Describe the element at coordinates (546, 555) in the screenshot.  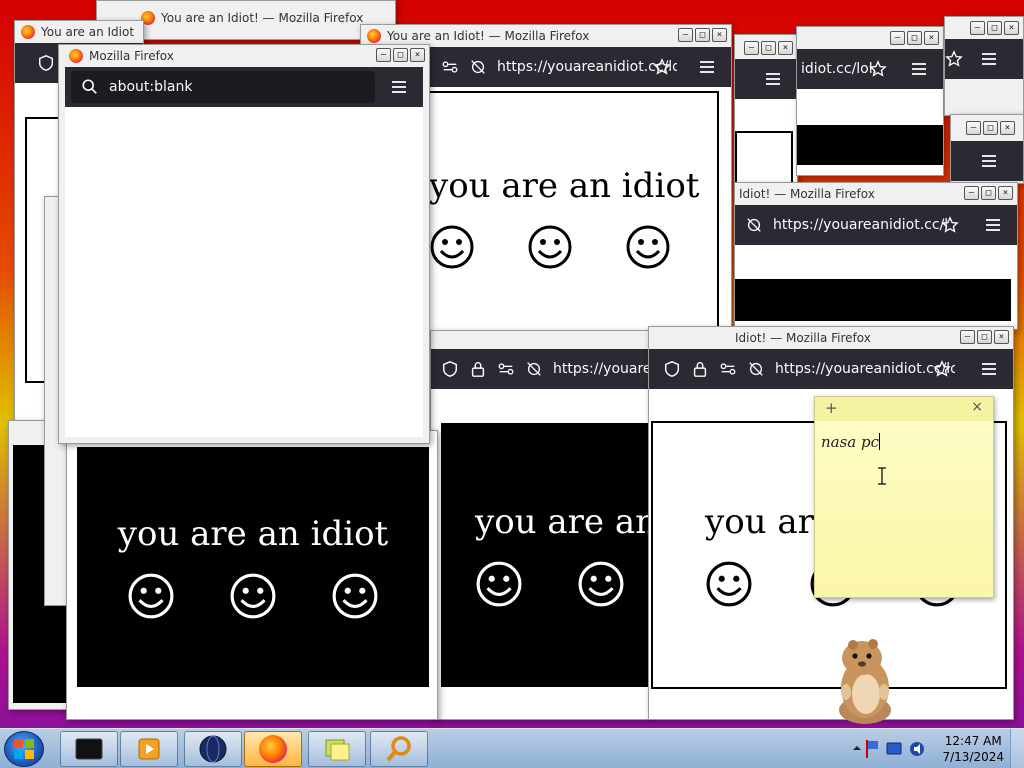
I see `idiot-banner: you are an idiot` at that location.